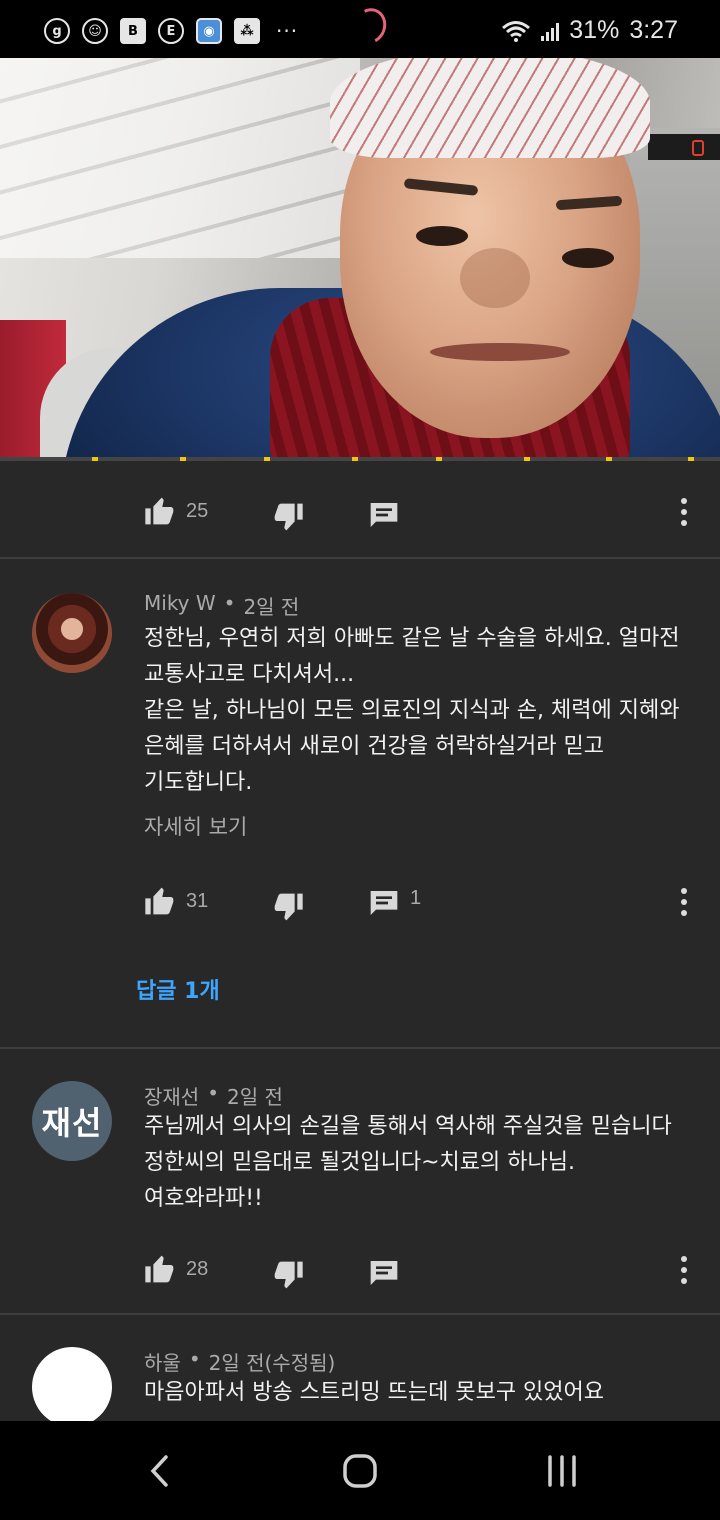 The height and width of the screenshot is (1520, 720). What do you see at coordinates (500, 352) in the screenshot?
I see `video-mouth` at bounding box center [500, 352].